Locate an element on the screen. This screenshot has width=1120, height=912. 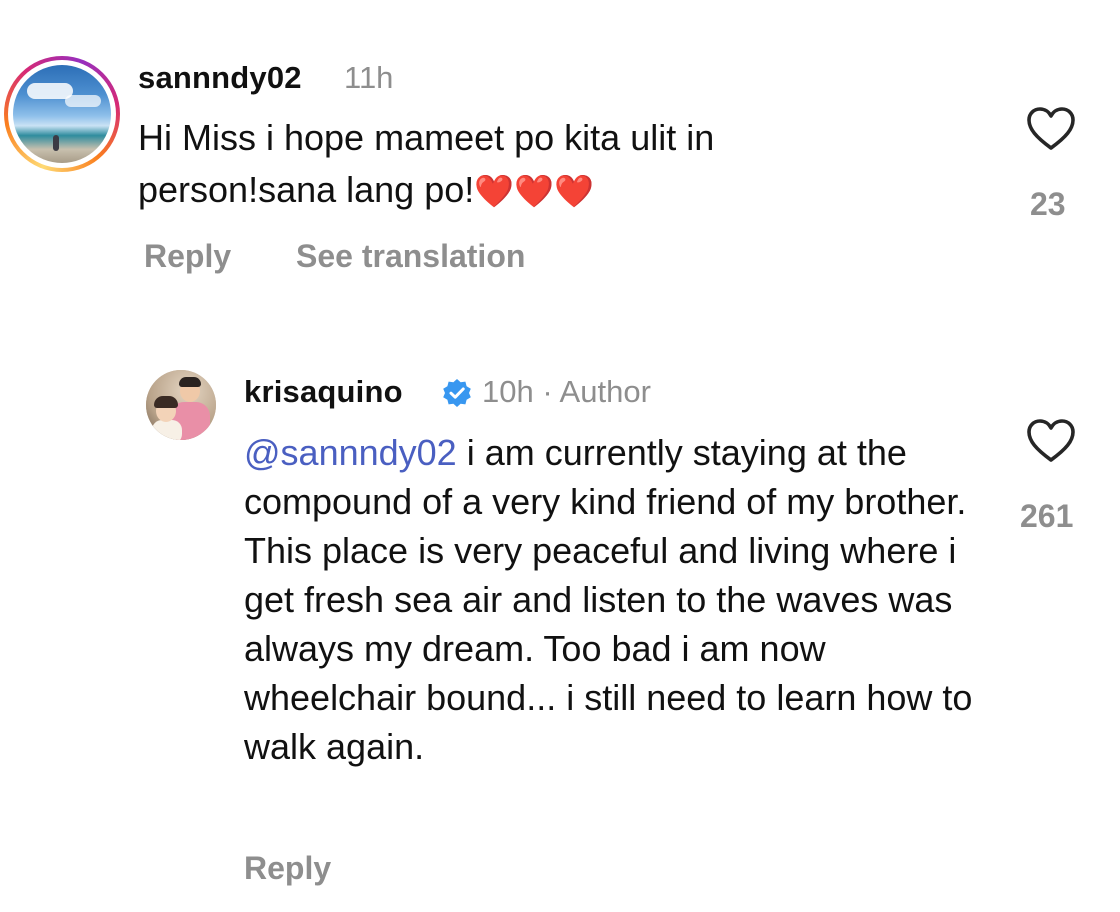
comment-timestamp: 11h is located at coordinates (369, 77).